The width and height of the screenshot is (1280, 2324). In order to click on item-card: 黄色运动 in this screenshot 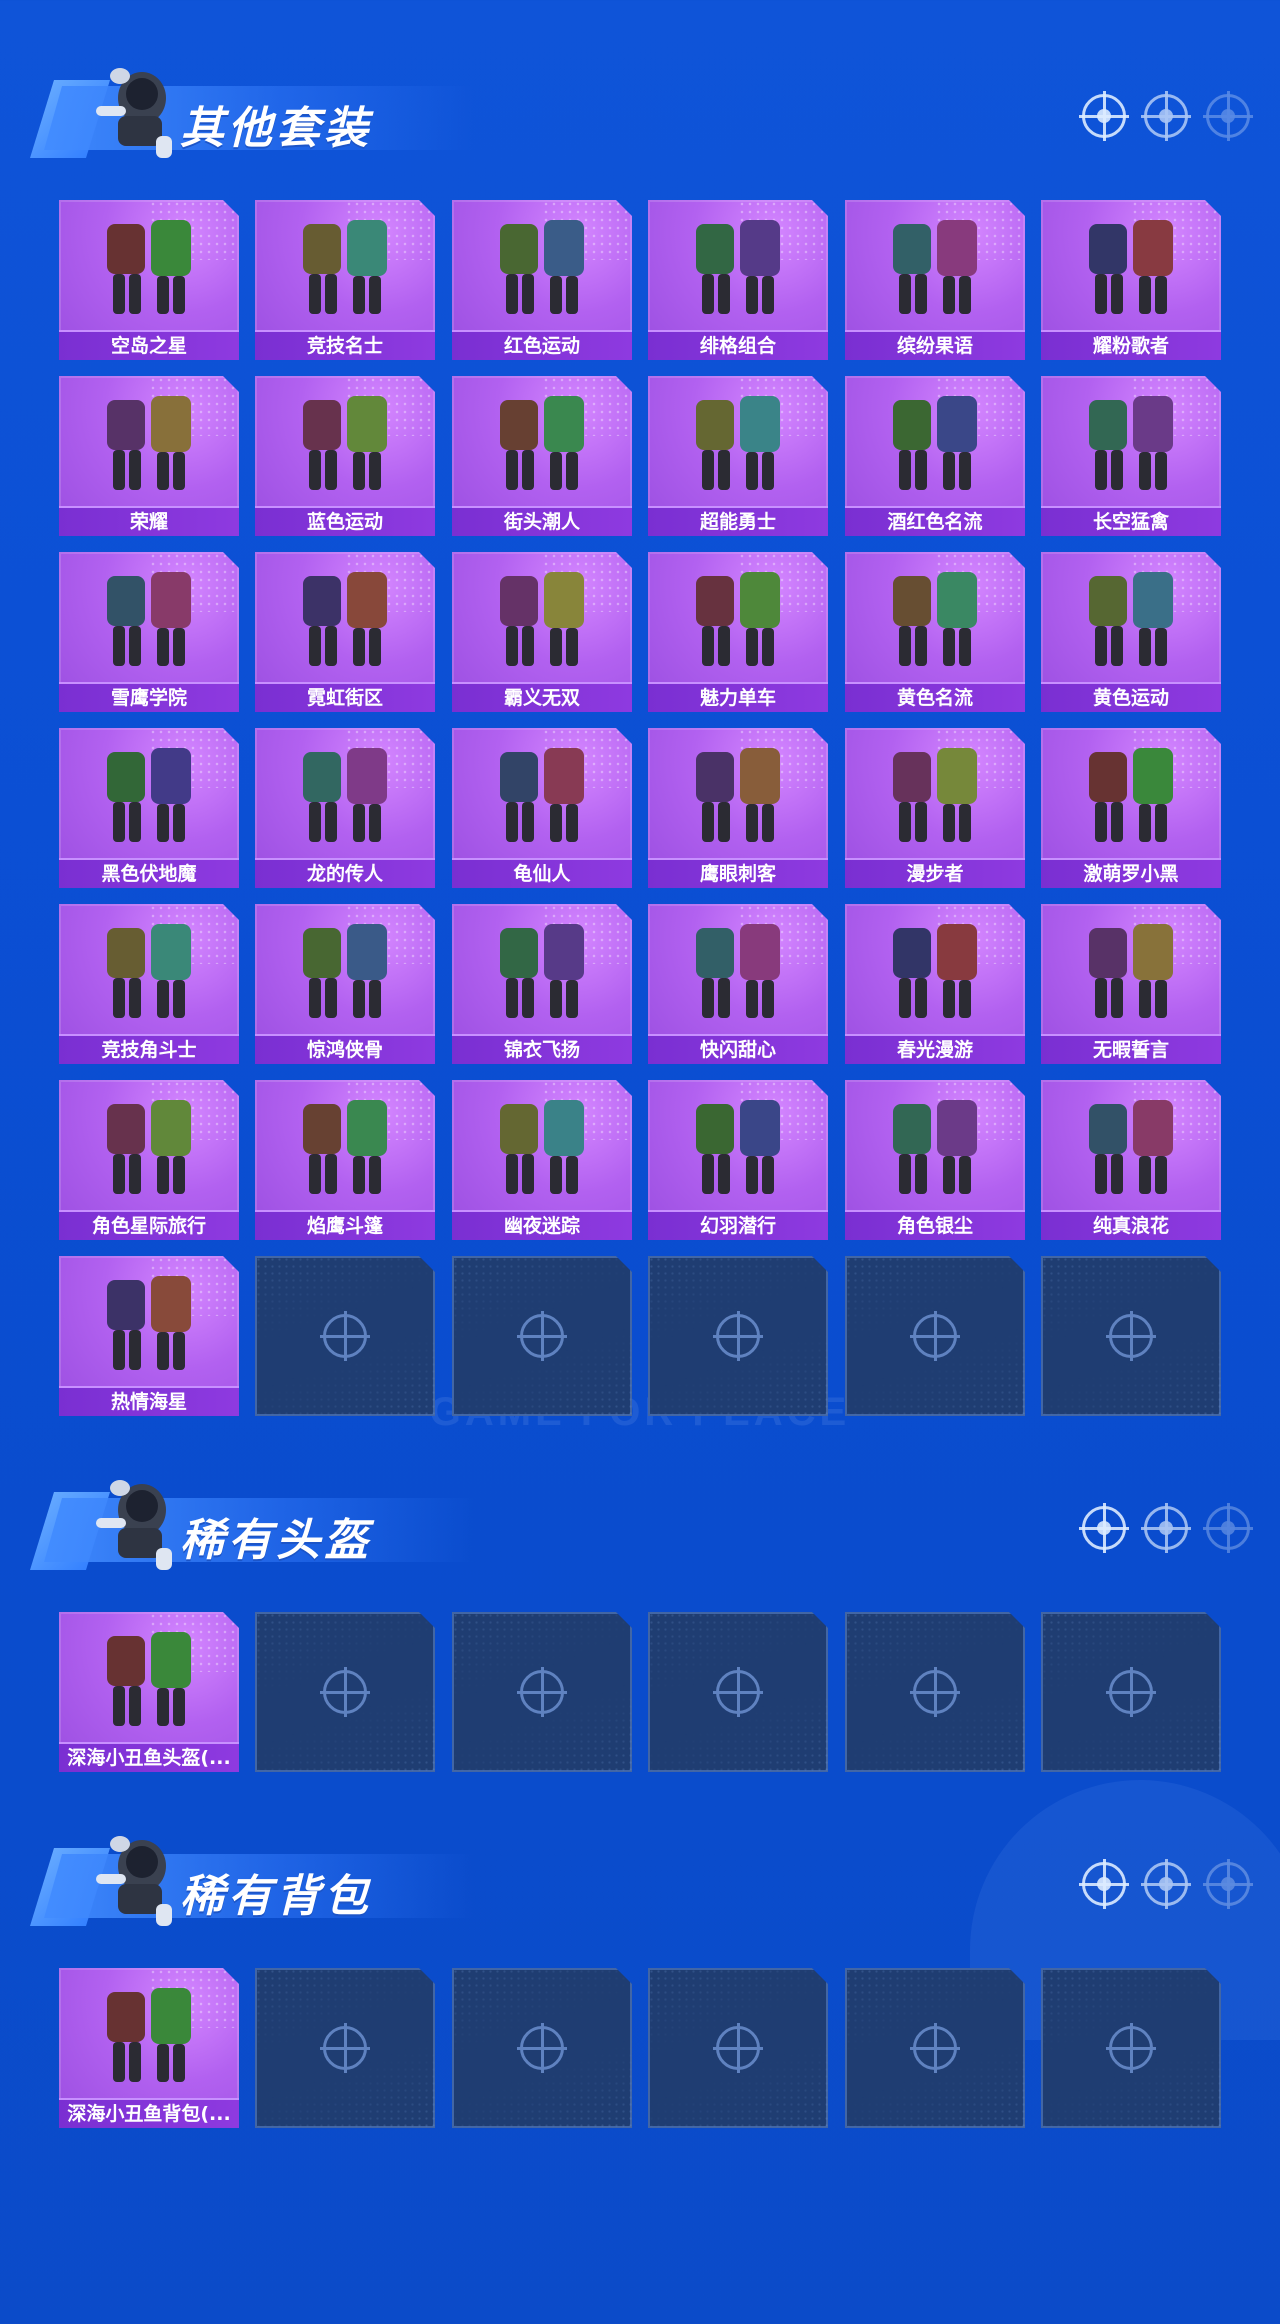, I will do `click(1131, 632)`.